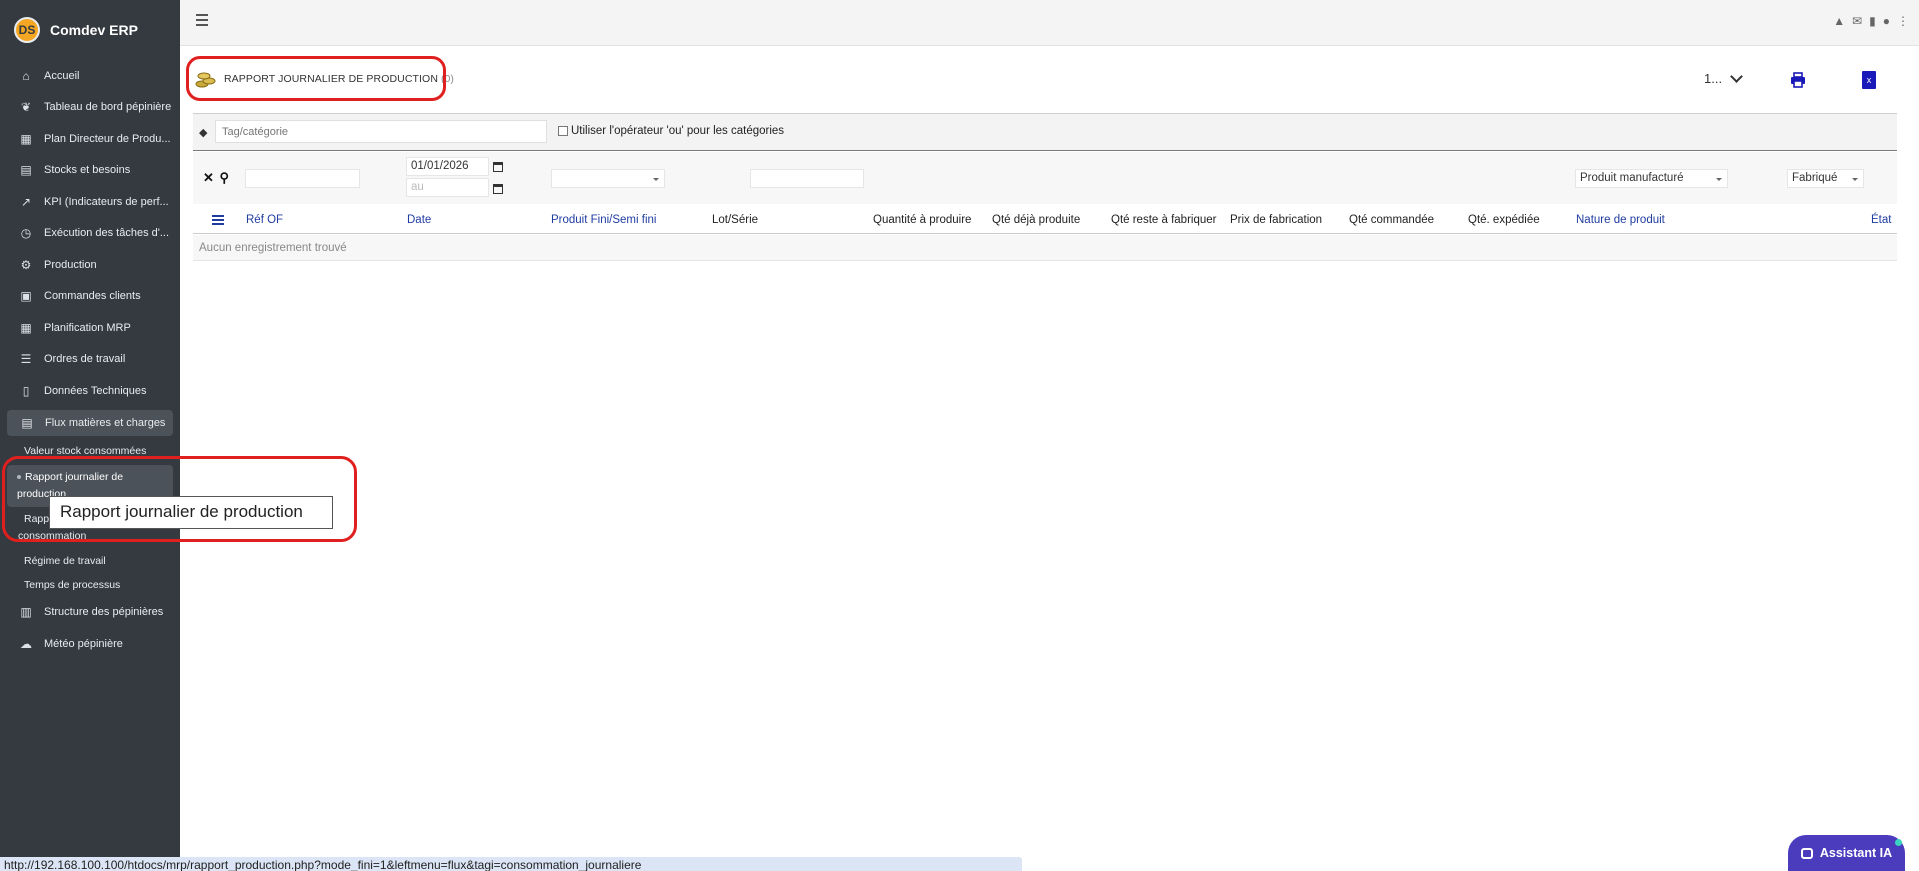 Image resolution: width=1919 pixels, height=871 pixels. Describe the element at coordinates (26, 612) in the screenshot. I see `building-icon: ▥` at that location.